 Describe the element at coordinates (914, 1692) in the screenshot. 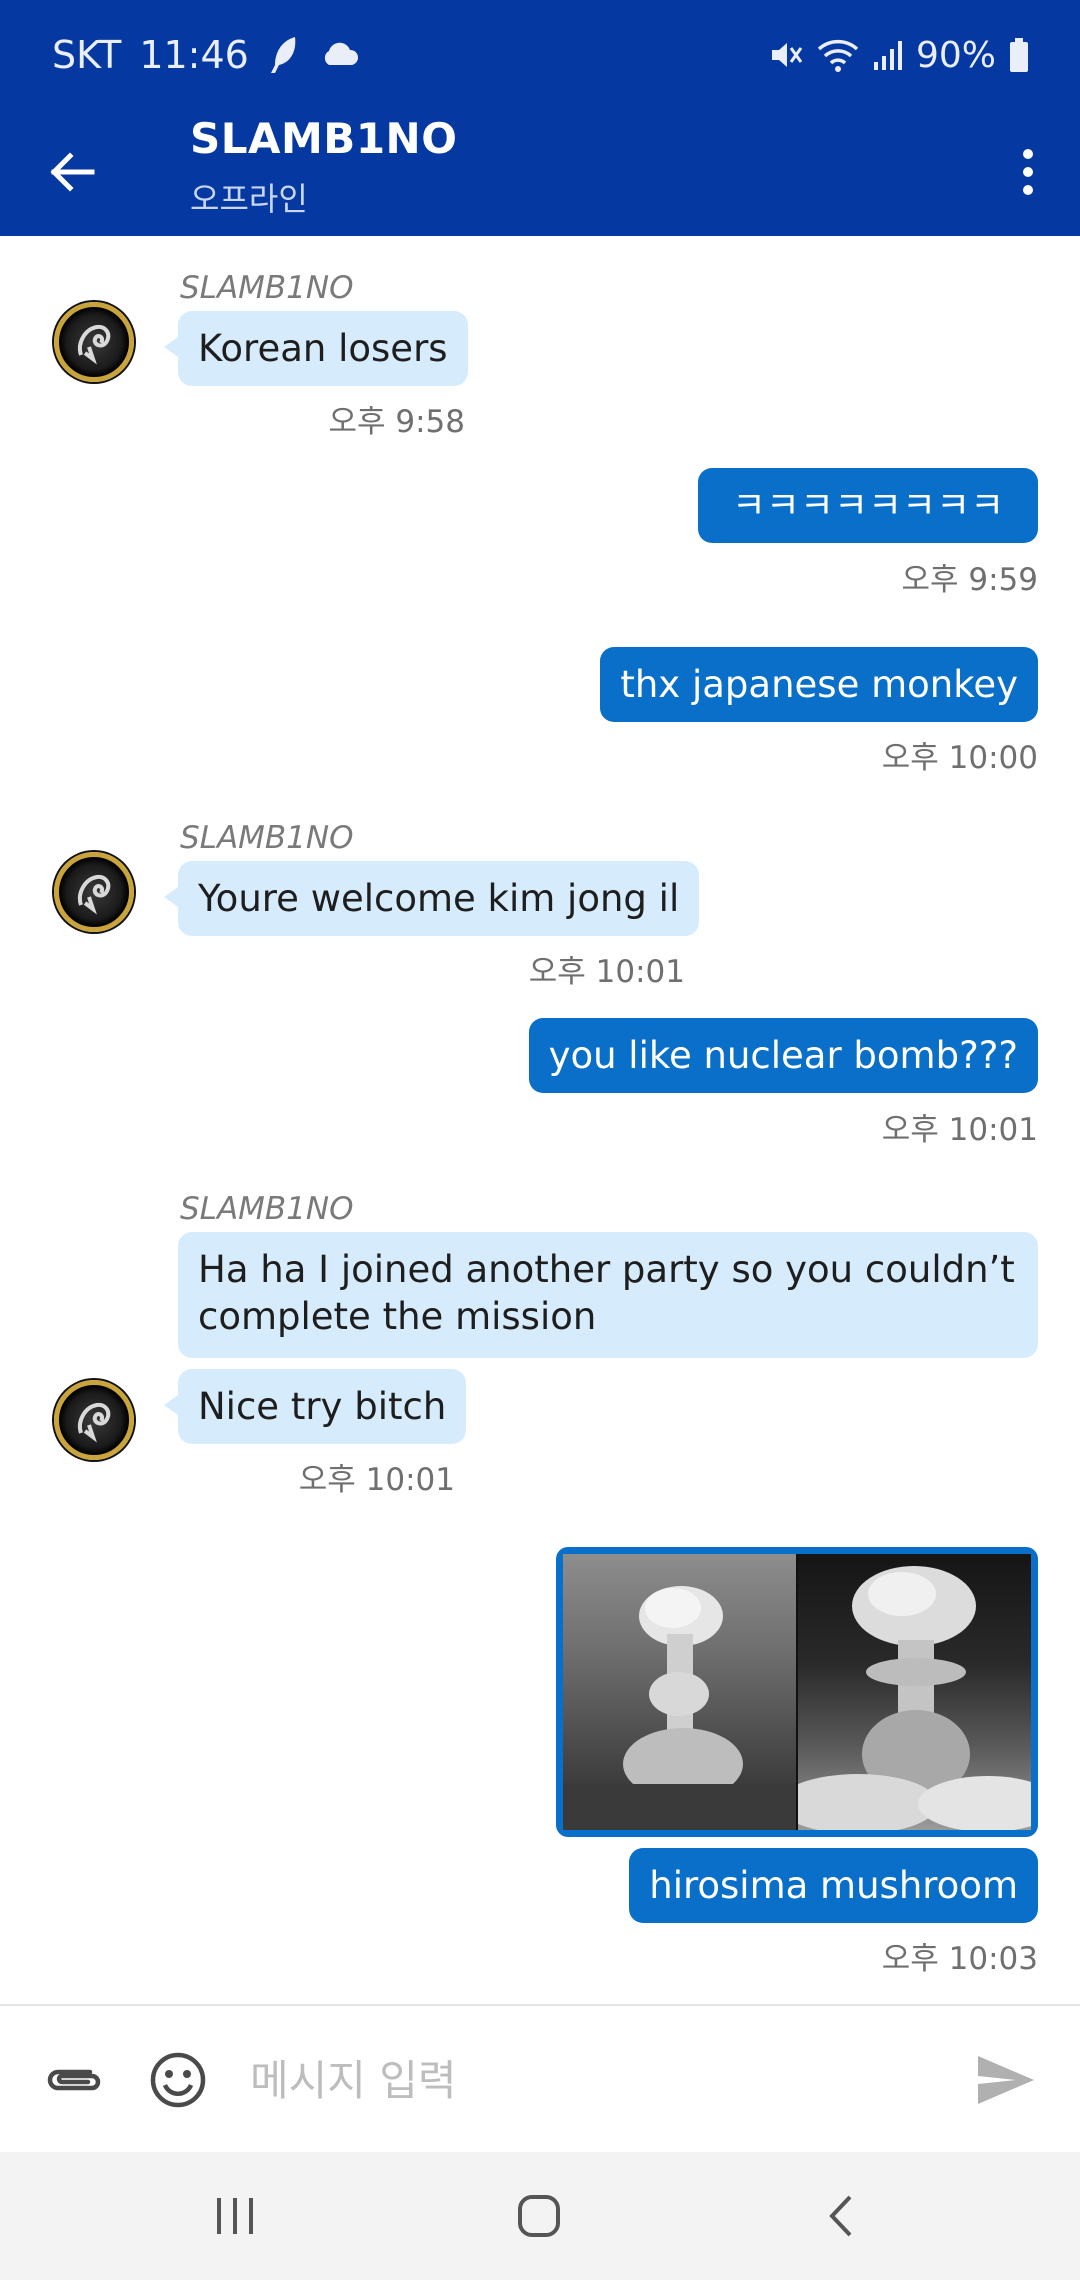

I see `mushroom-cloud-photo-right` at that location.